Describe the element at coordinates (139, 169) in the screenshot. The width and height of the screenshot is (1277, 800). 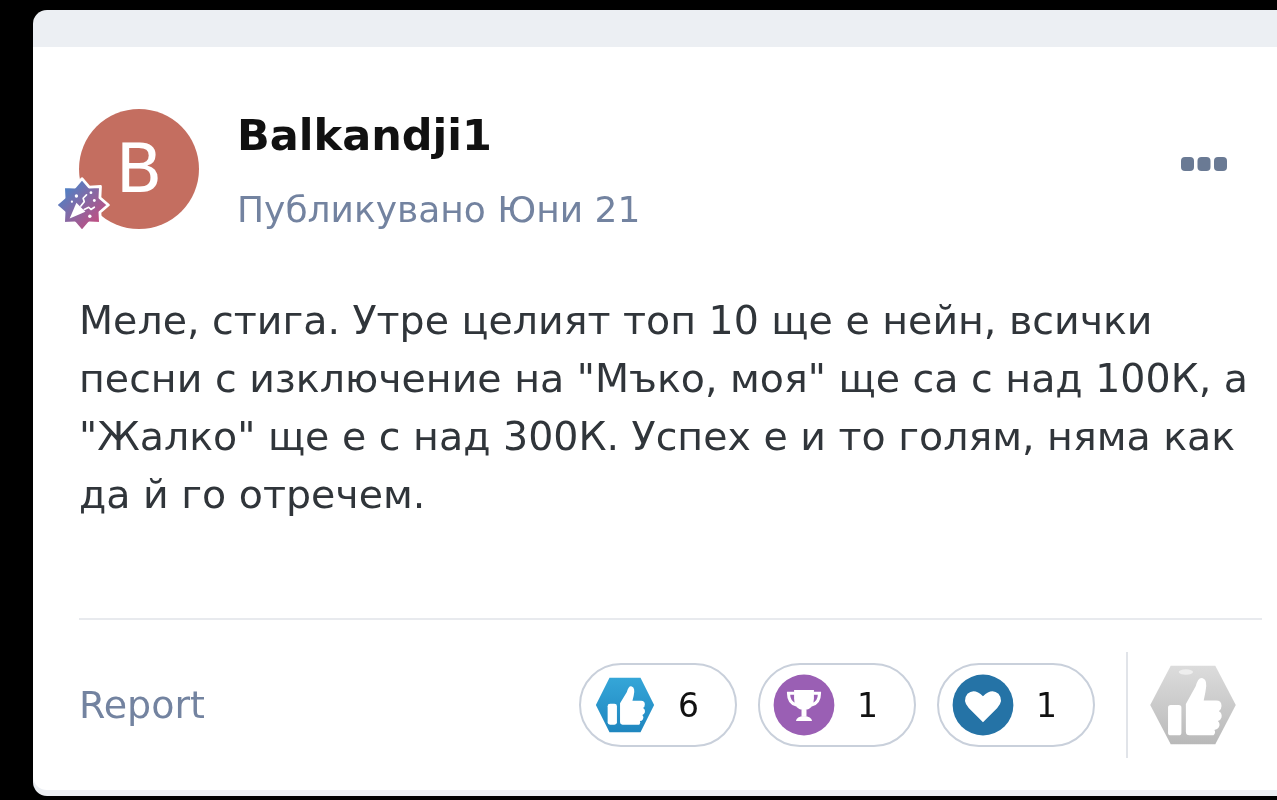
I see `avatar: B` at that location.